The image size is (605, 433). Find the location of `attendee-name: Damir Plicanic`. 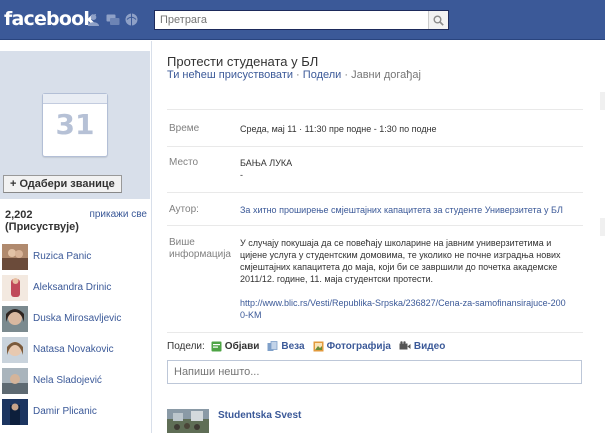

attendee-name: Damir Plicanic is located at coordinates (65, 411).